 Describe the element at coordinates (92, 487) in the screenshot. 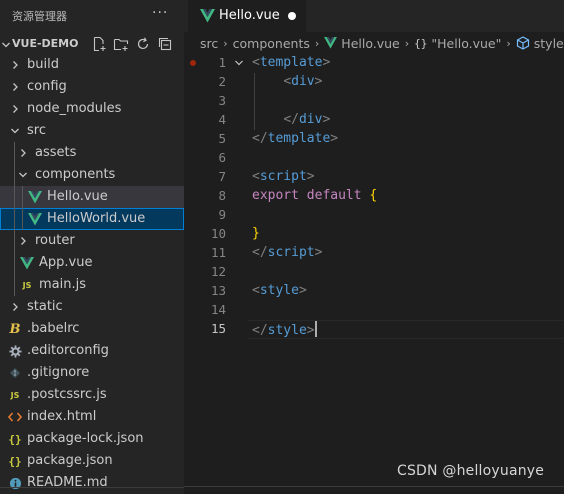

I see `sidebar-divider` at that location.